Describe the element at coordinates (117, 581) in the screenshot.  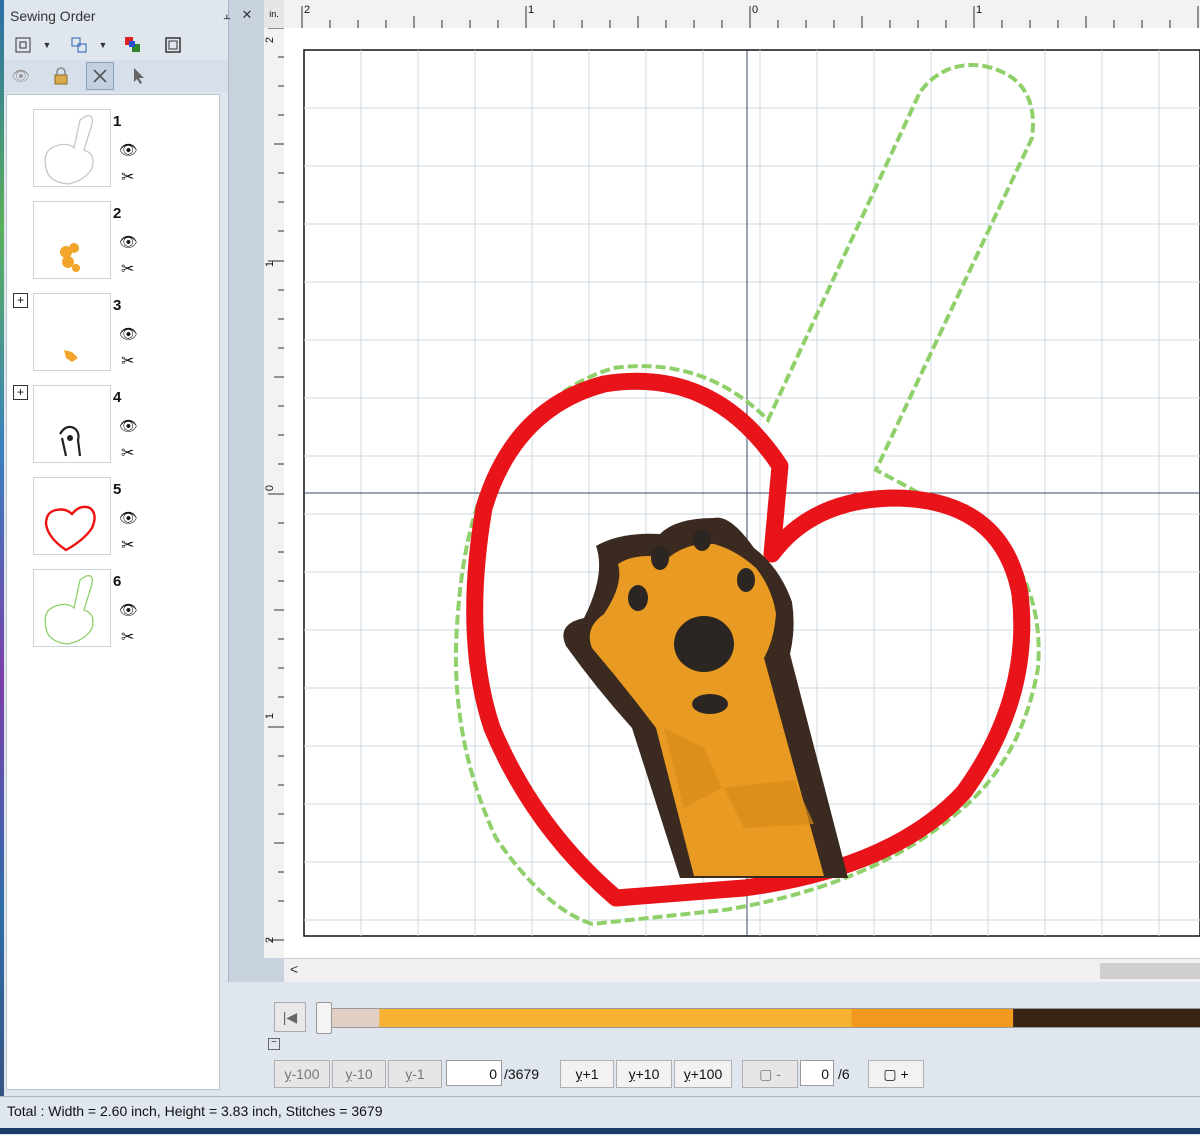
I see `item-number: 6` at that location.